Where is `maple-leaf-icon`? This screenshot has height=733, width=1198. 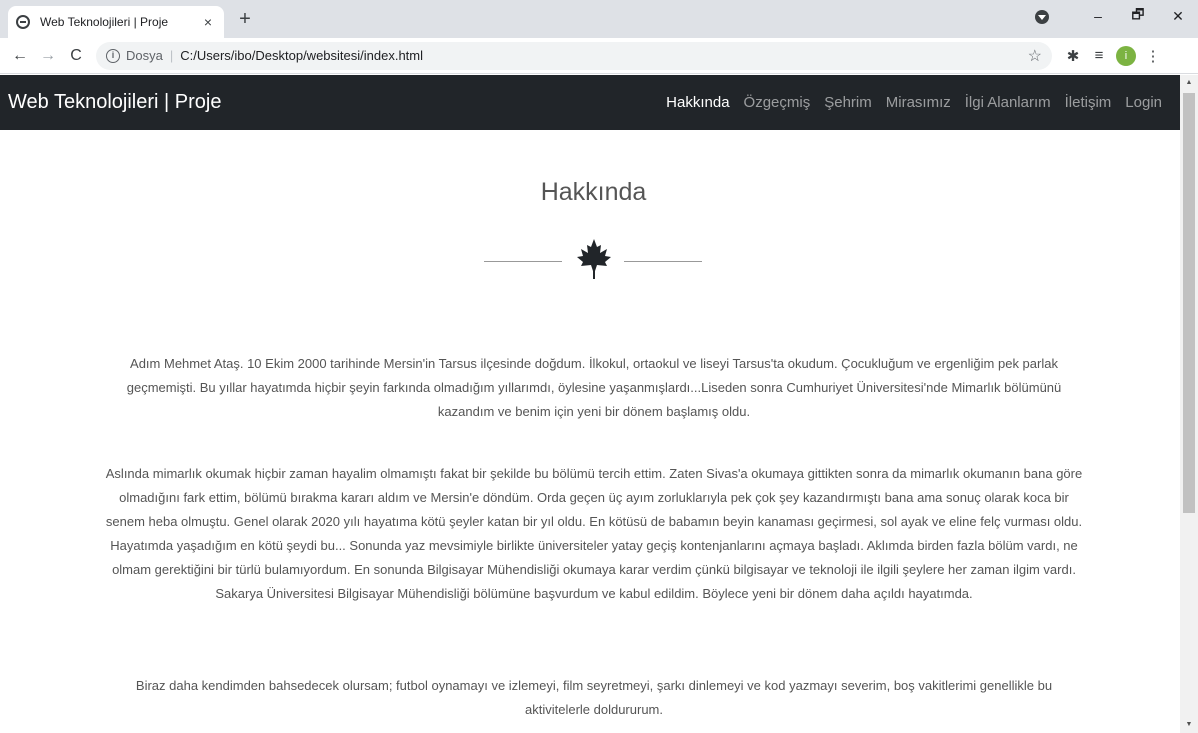
maple-leaf-icon is located at coordinates (594, 259).